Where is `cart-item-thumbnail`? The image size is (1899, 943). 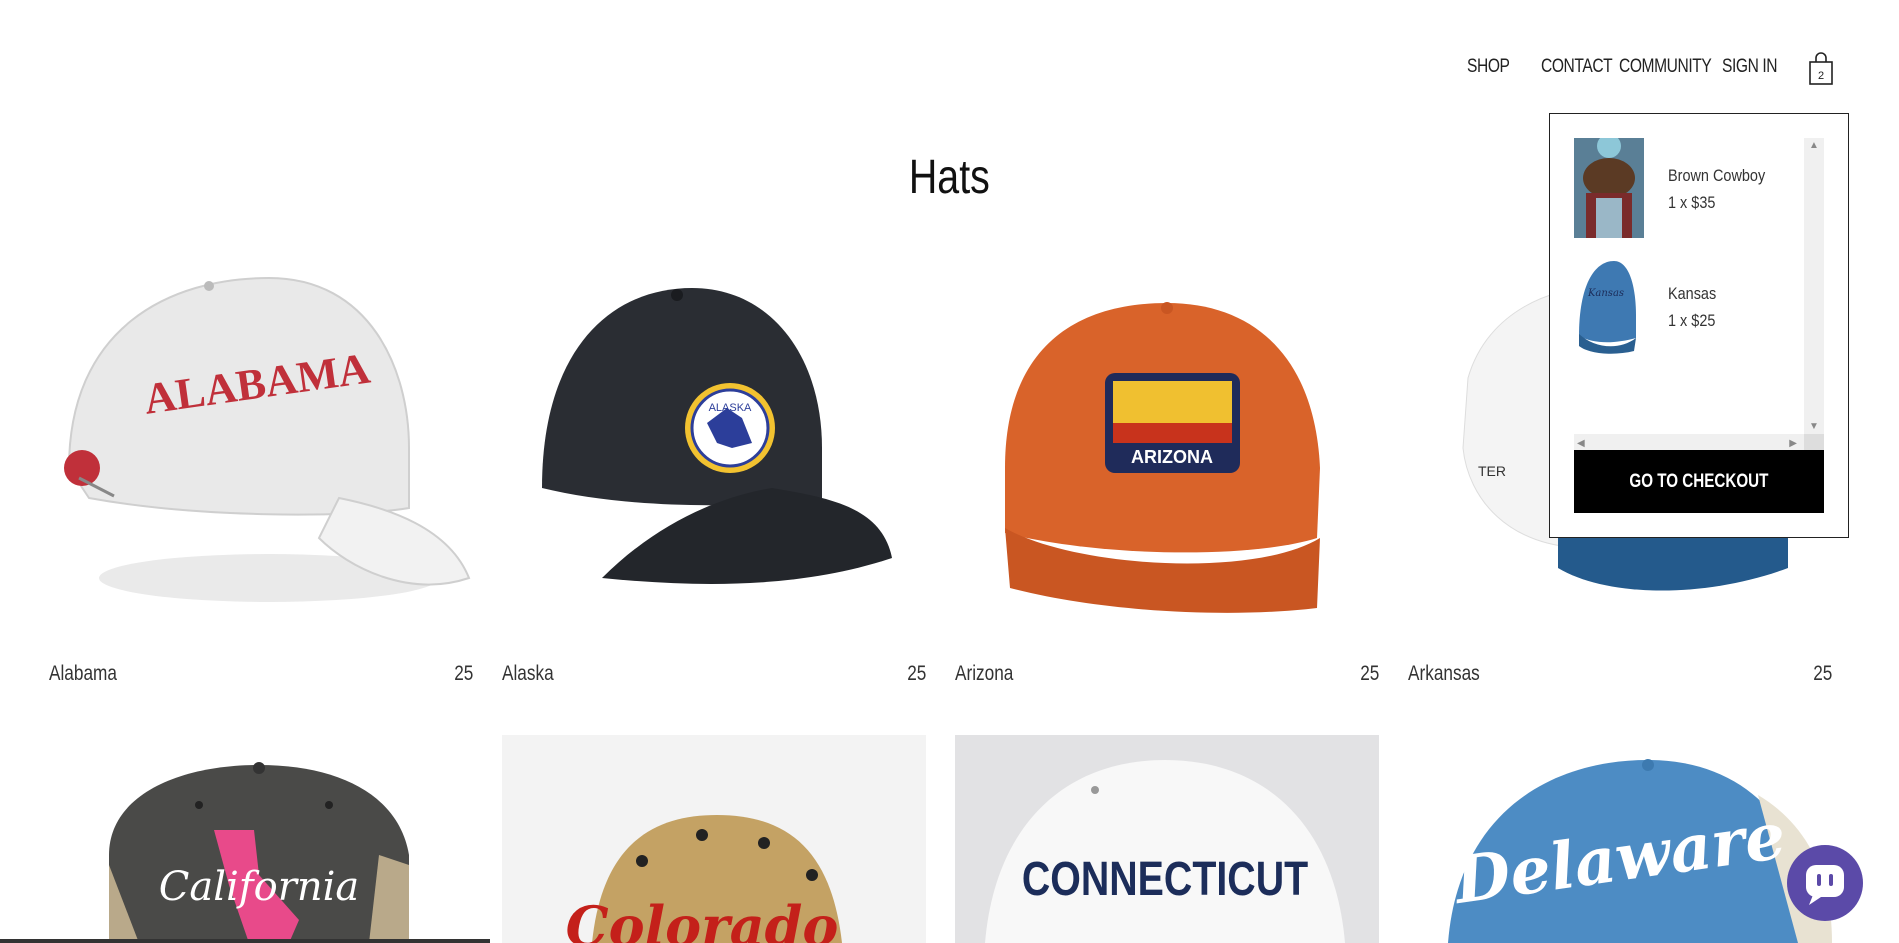
cart-item-thumbnail is located at coordinates (1609, 188).